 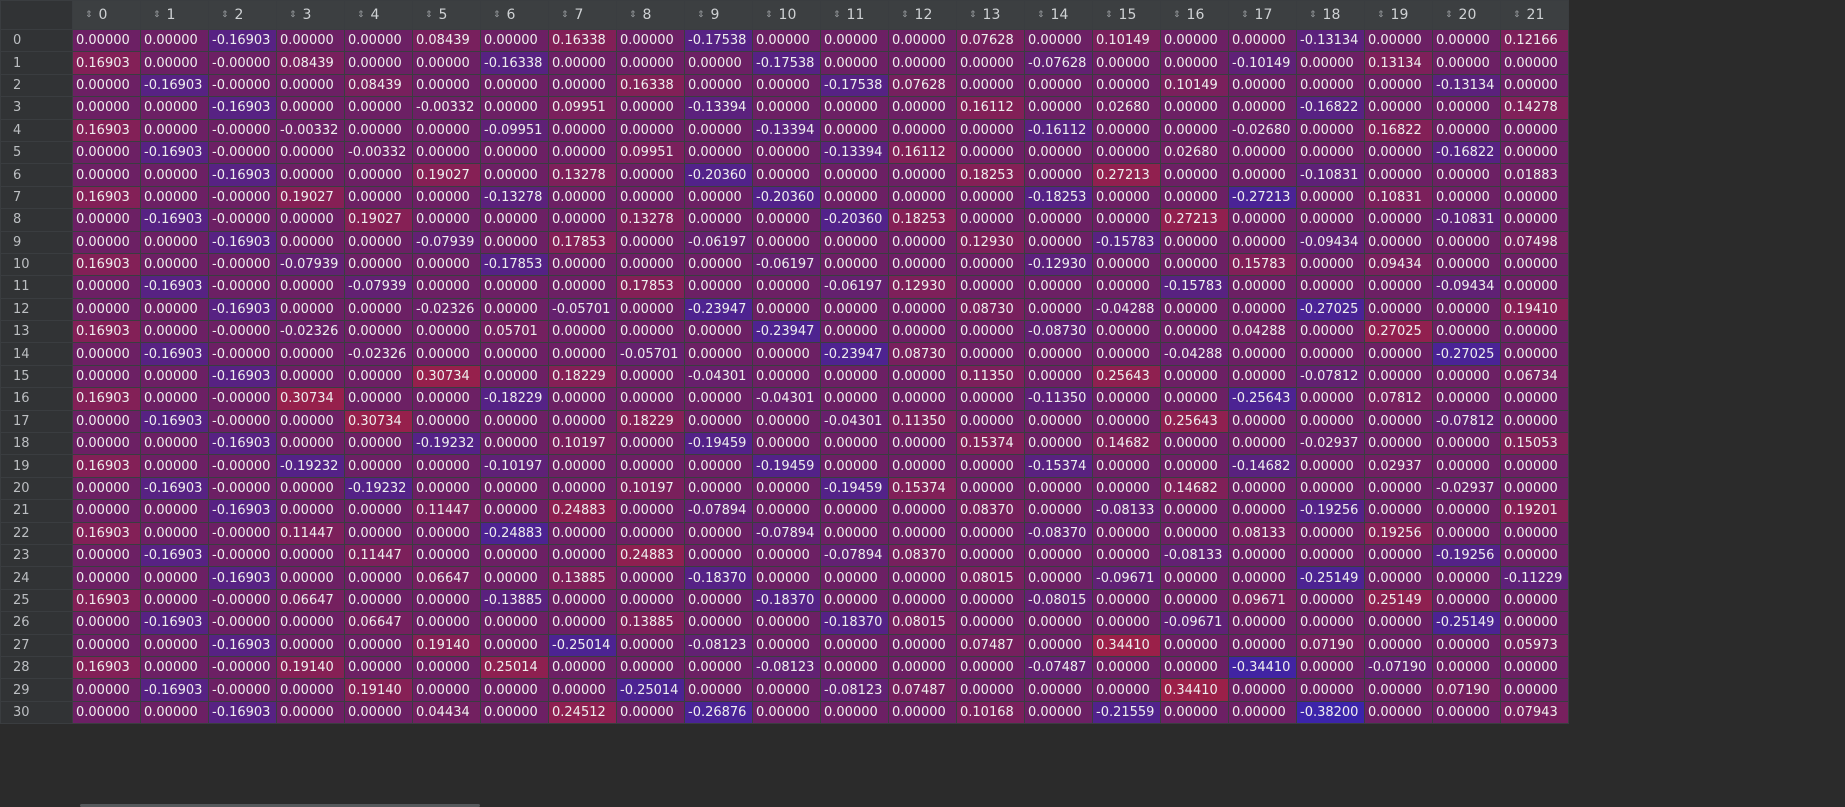 I want to click on table-cell: -0.07812, so click(x=1330, y=376).